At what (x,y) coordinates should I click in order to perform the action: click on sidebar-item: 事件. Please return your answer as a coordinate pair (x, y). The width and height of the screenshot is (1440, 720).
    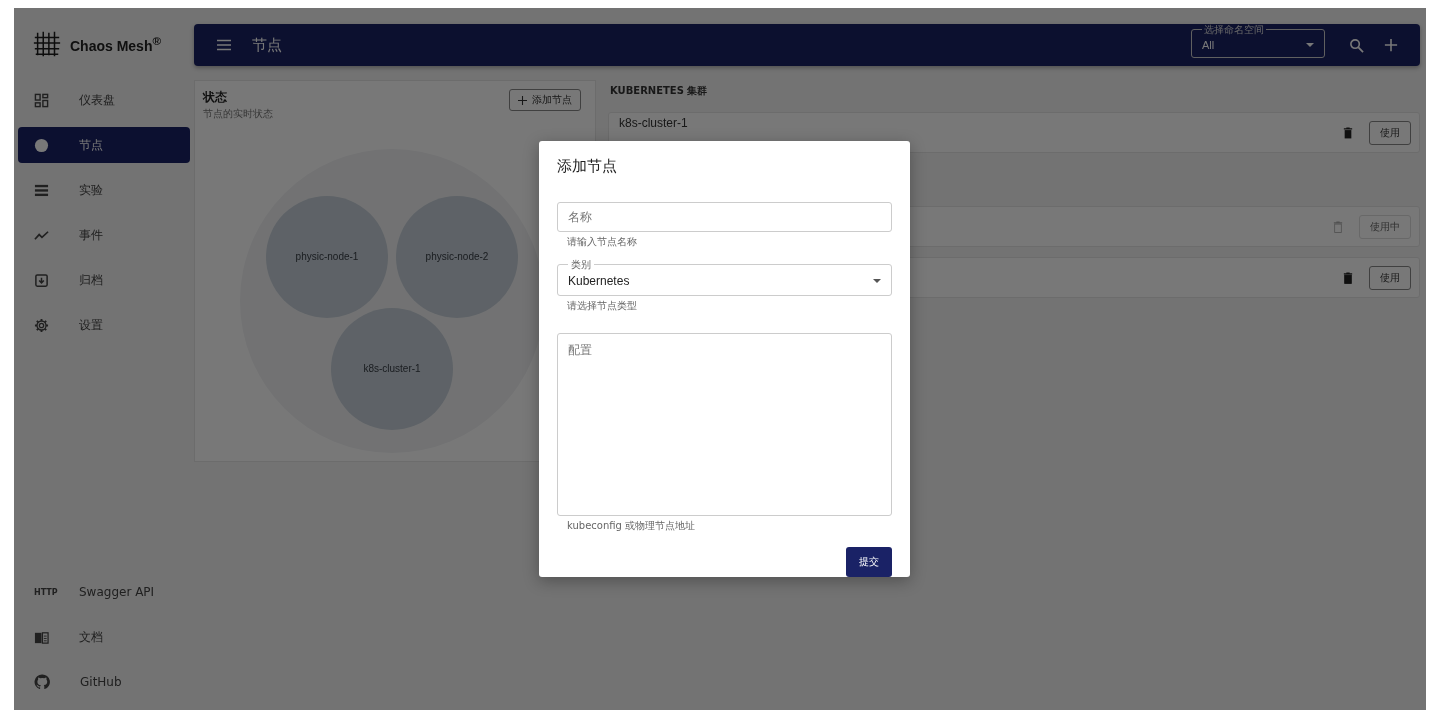
    Looking at the image, I should click on (104, 235).